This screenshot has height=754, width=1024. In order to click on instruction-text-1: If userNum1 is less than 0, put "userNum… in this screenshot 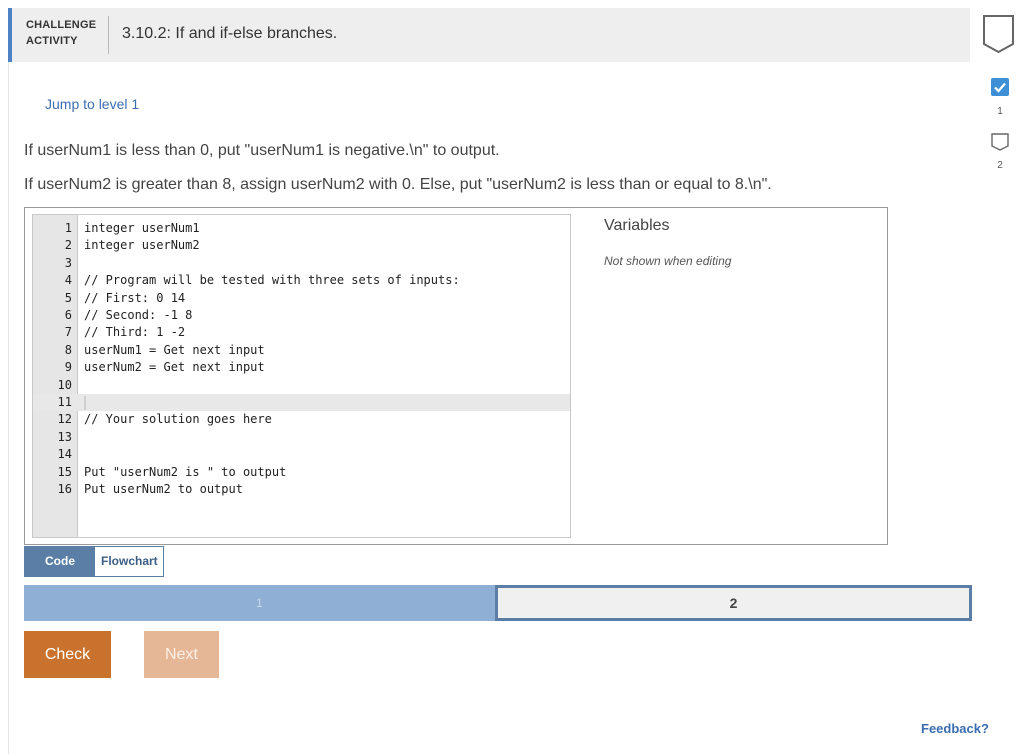, I will do `click(262, 150)`.